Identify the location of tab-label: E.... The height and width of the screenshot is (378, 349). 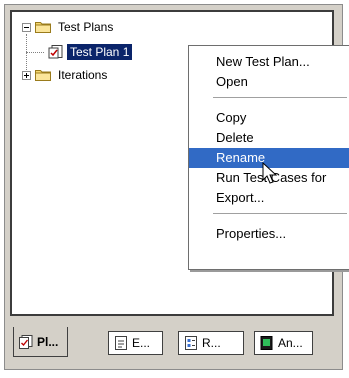
(141, 343).